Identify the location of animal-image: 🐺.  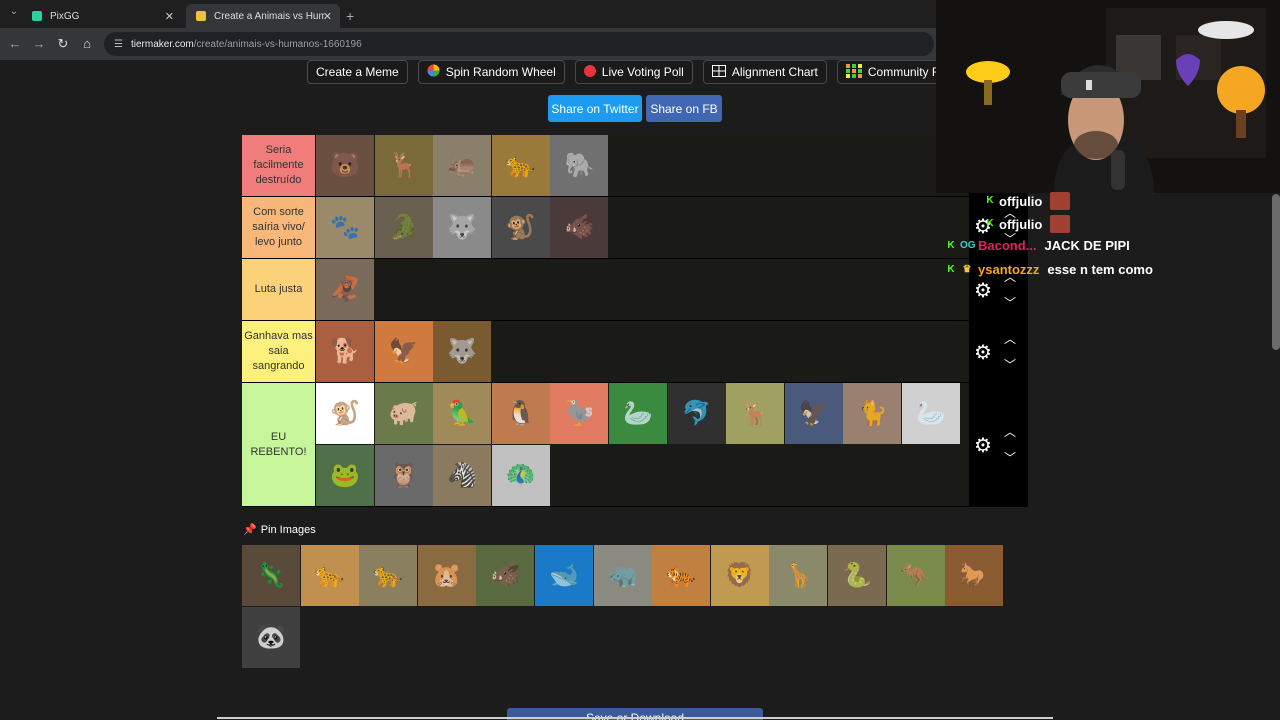
(462, 227).